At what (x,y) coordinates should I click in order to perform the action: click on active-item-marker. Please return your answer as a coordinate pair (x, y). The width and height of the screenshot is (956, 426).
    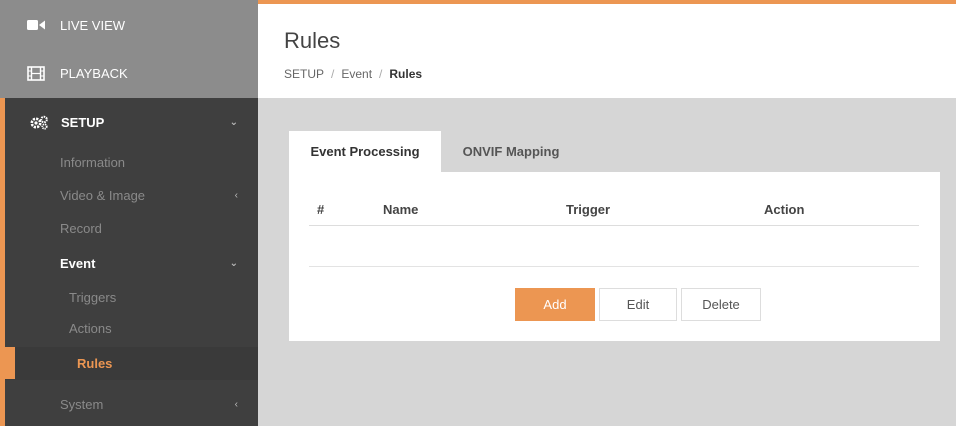
    Looking at the image, I should click on (7, 363).